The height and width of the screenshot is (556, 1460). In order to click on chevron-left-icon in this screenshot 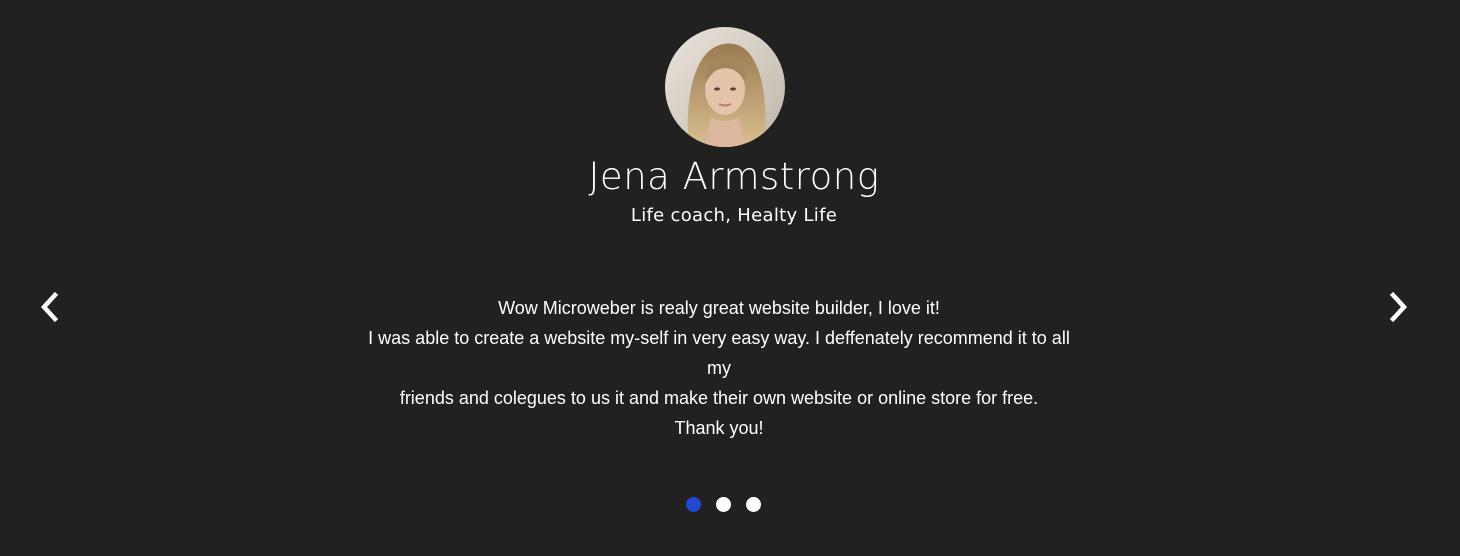, I will do `click(49, 307)`.